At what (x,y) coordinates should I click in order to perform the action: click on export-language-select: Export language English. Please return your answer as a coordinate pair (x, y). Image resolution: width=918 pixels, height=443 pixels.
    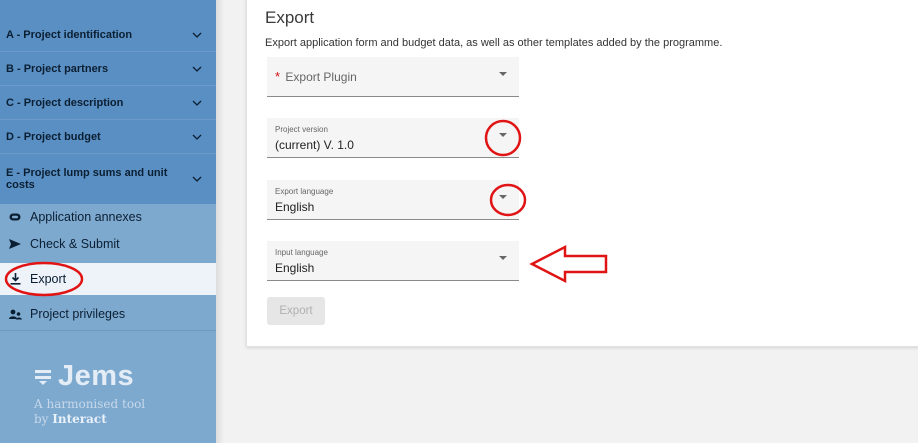
    Looking at the image, I should click on (393, 200).